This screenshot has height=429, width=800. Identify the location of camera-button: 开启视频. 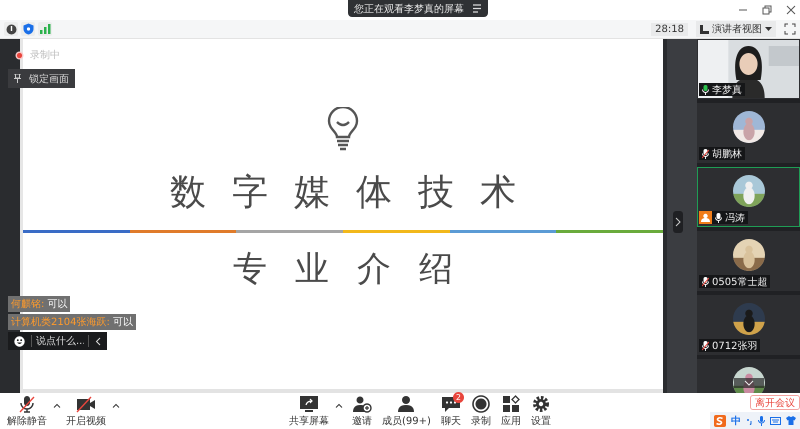
(92, 411).